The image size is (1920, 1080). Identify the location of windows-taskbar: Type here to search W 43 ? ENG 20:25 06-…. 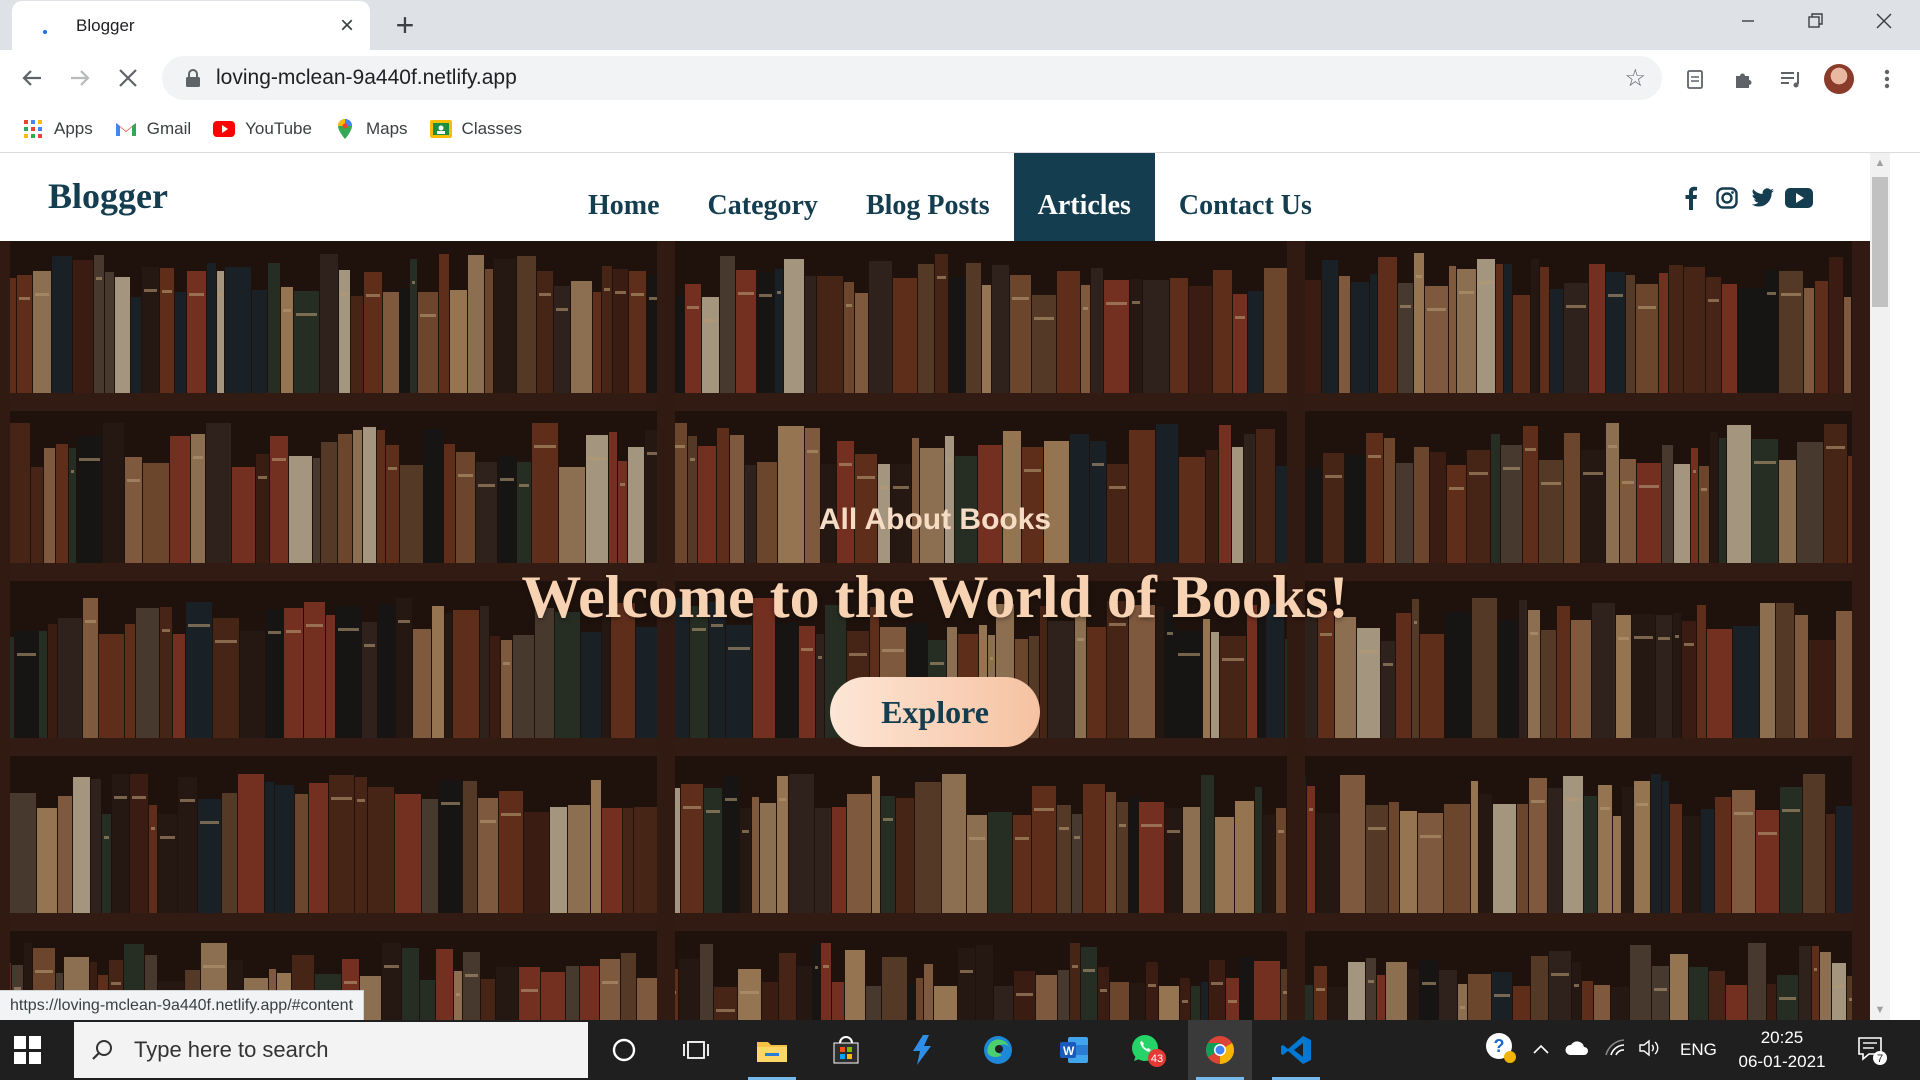
(960, 1050).